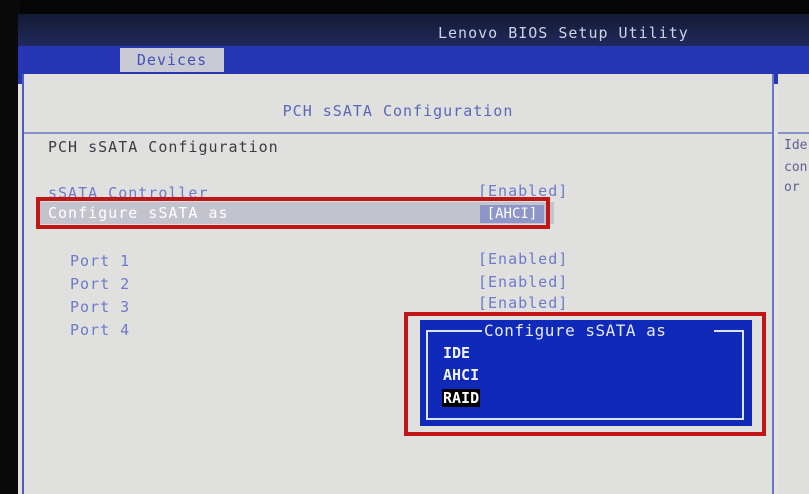 This screenshot has height=494, width=809. What do you see at coordinates (793, 284) in the screenshot?
I see `help-panel: Ide con or` at bounding box center [793, 284].